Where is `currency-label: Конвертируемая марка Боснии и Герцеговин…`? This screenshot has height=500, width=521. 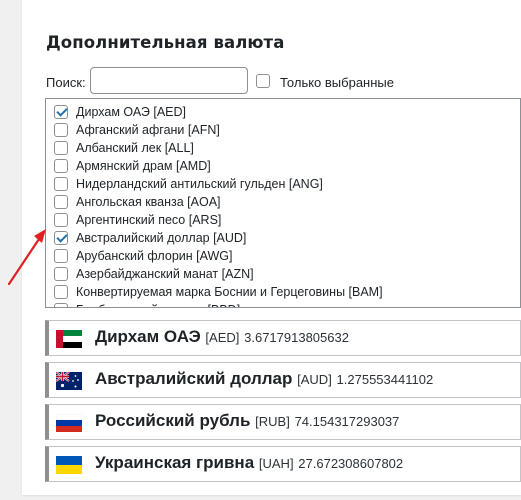 currency-label: Конвертируемая марка Боснии и Герцеговин… is located at coordinates (229, 292).